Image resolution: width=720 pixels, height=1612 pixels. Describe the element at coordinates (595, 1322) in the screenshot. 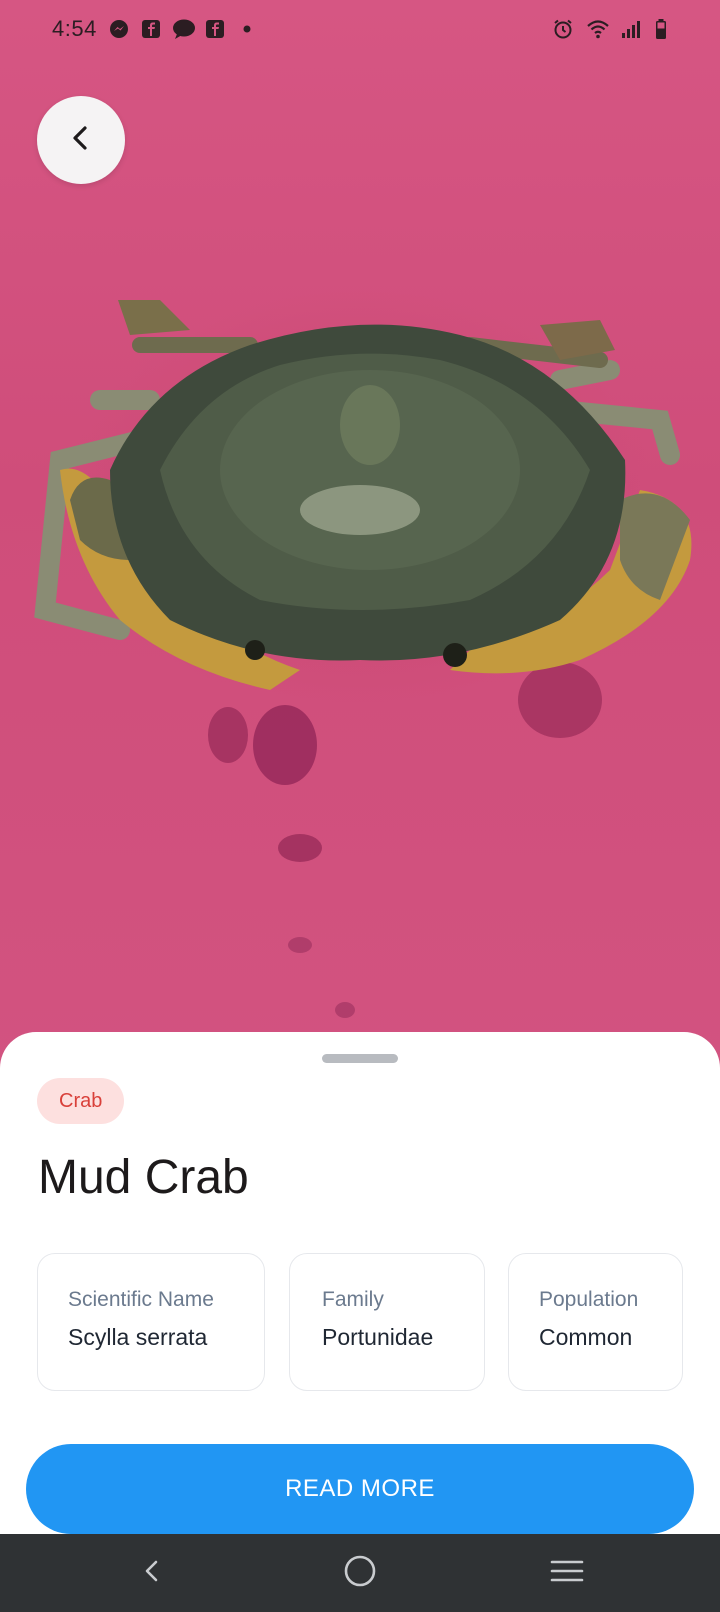

I see `info-card-population: Population Common` at that location.